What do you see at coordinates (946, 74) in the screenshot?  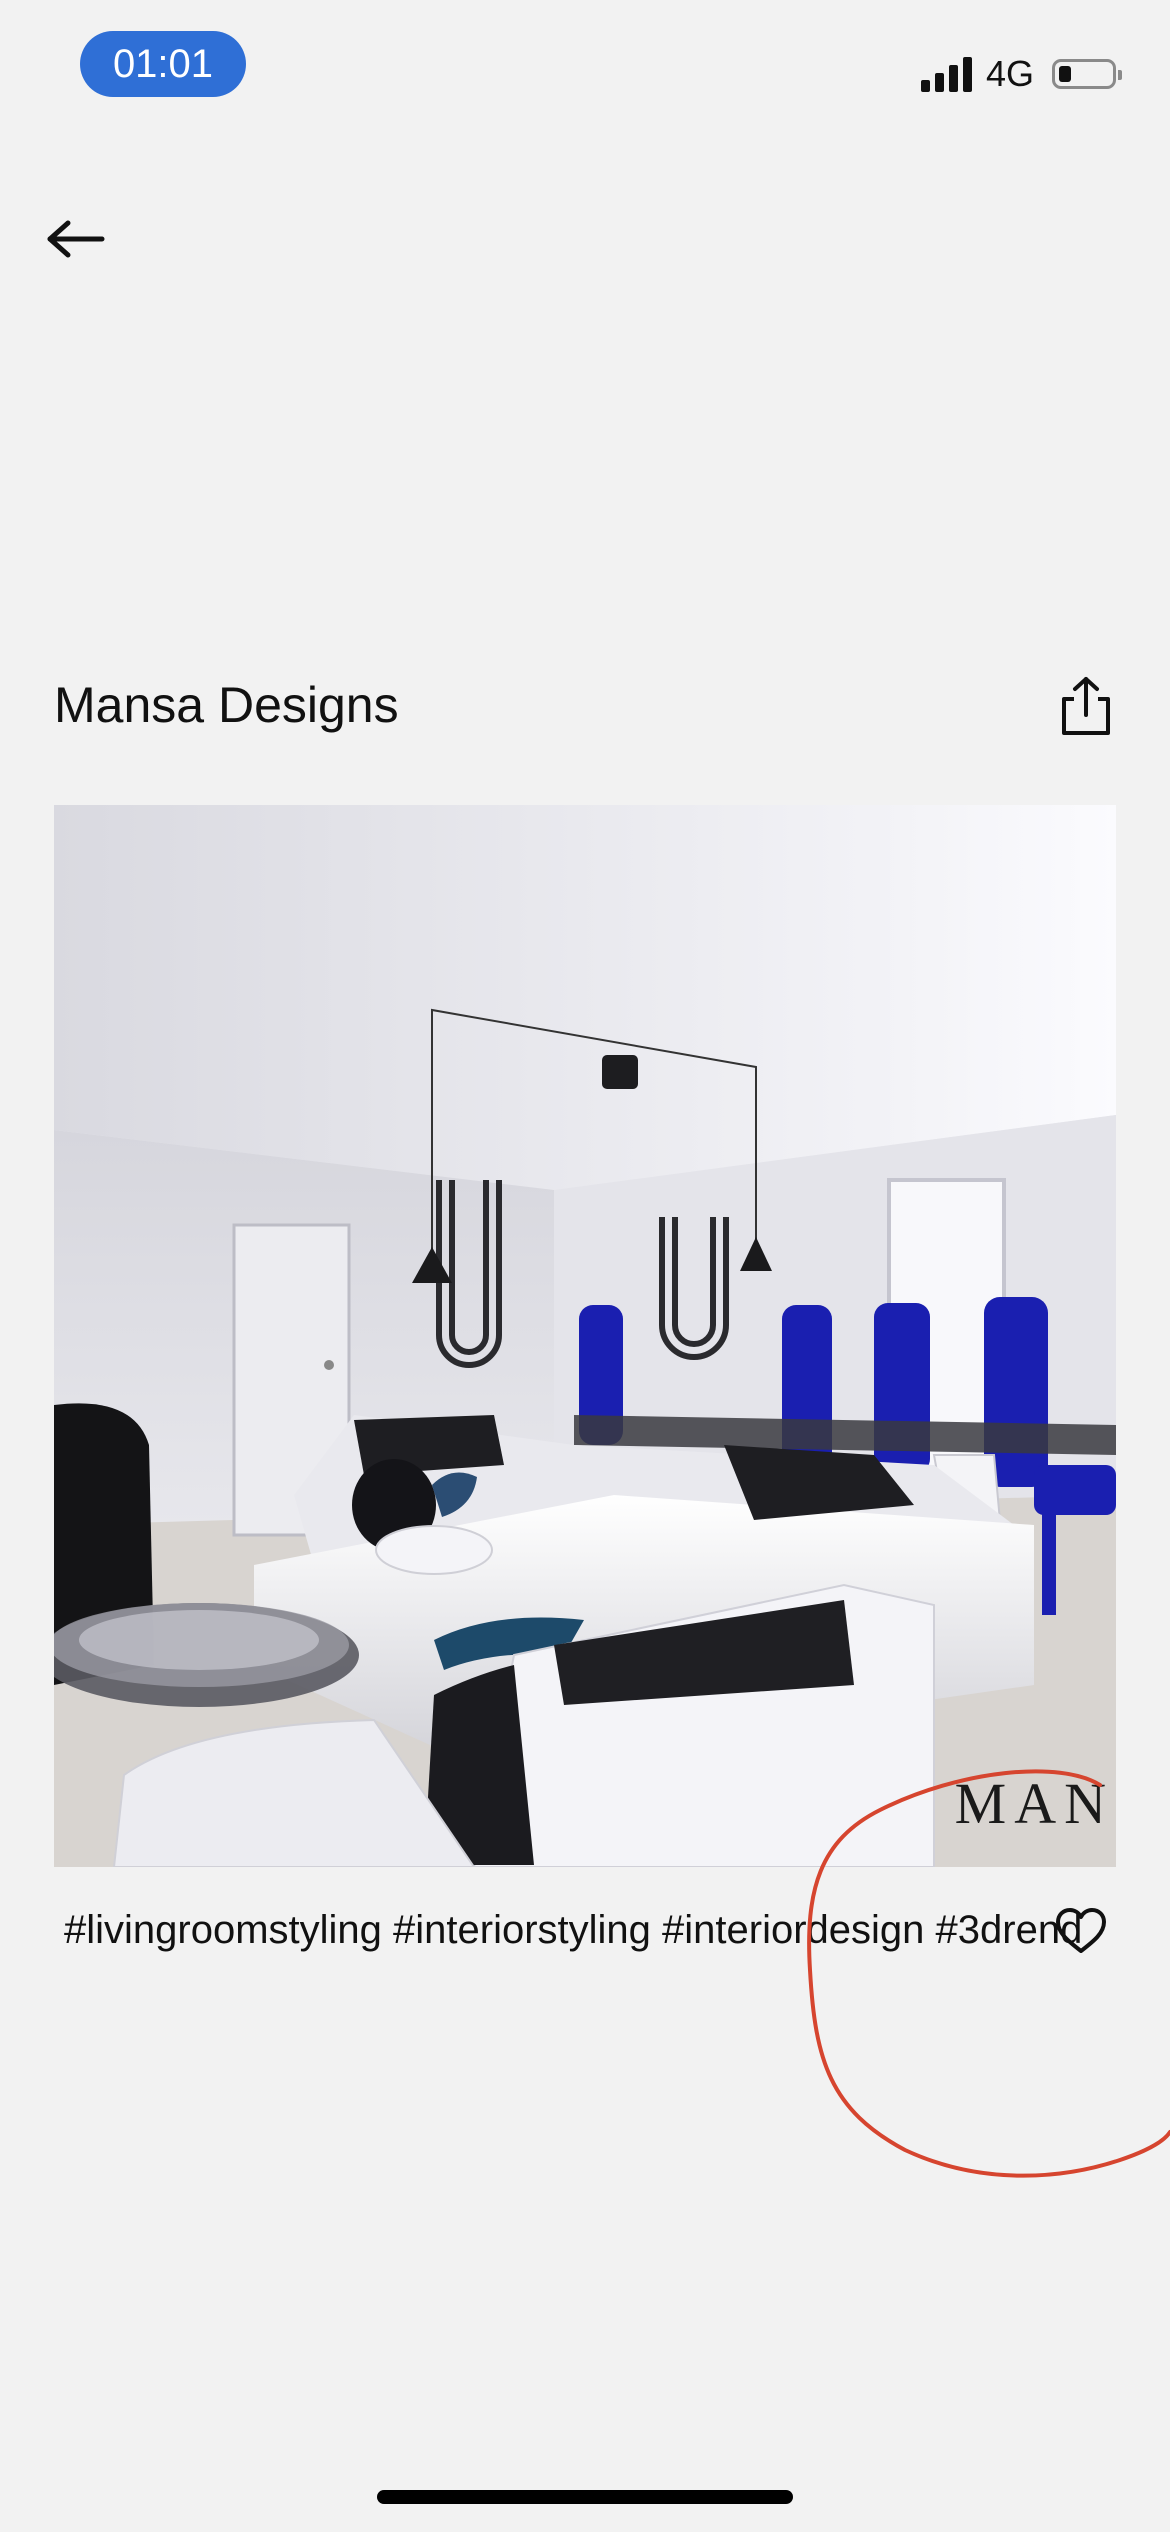 I see `signal-icon` at bounding box center [946, 74].